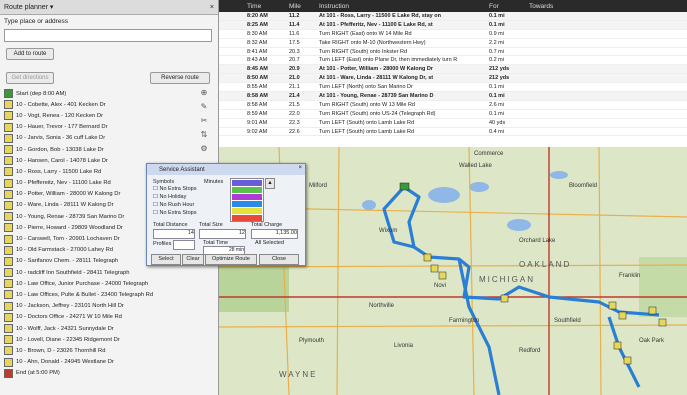 This screenshot has height=395, width=687. I want to click on route-planner-title: Route planner ▾, so click(107, 7).